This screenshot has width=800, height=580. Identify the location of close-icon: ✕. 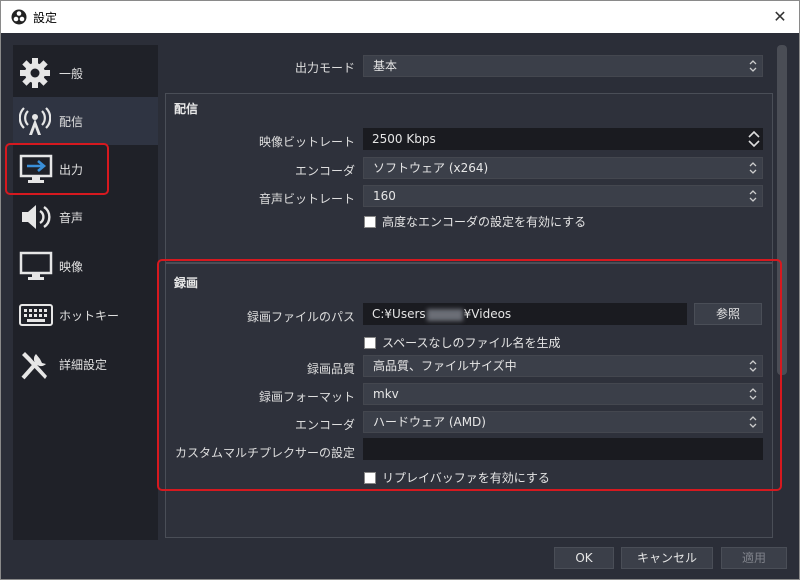
(780, 17).